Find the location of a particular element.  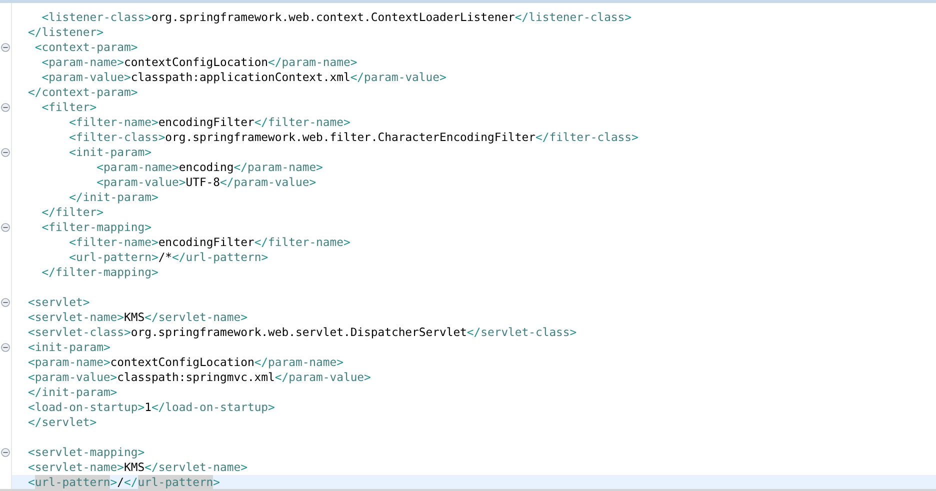

code-line: <param-value>UTF-8</param-value> is located at coordinates (207, 182).